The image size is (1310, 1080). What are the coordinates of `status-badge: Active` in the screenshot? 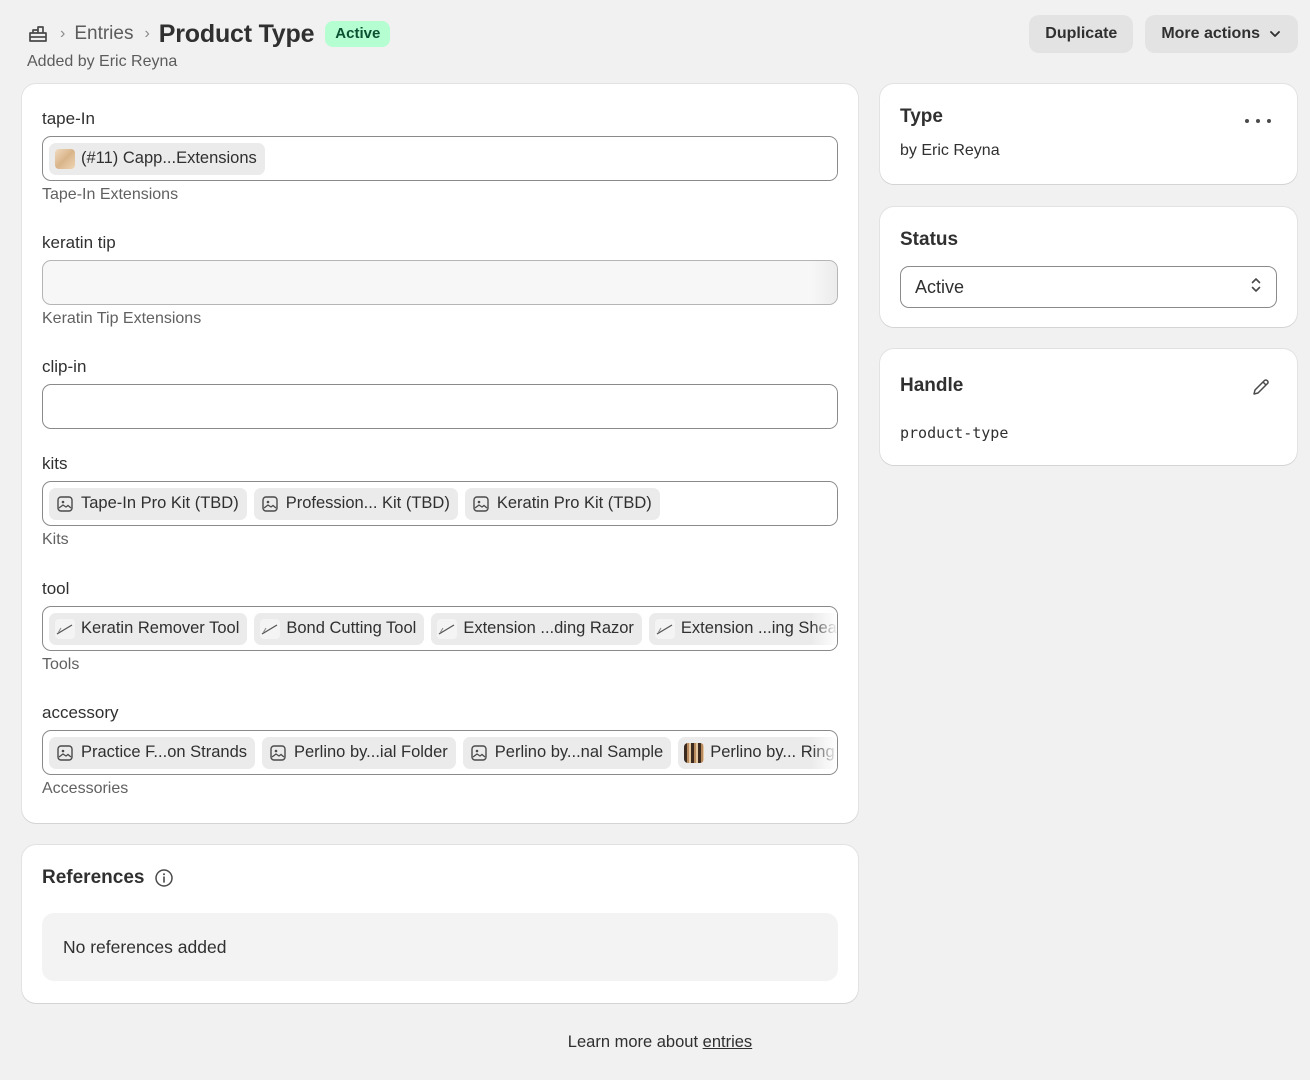 It's located at (358, 34).